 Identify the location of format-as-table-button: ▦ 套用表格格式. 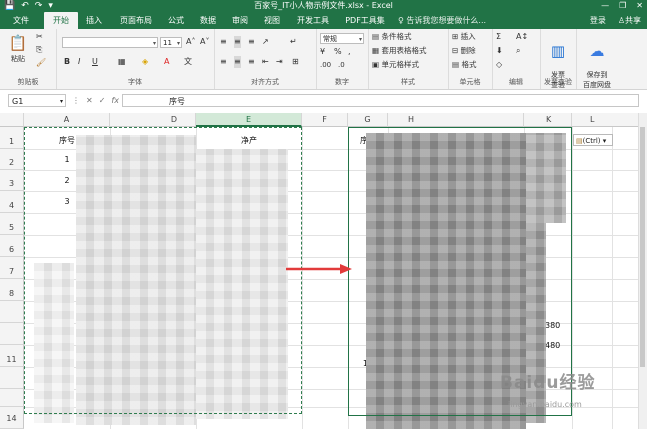
(399, 51).